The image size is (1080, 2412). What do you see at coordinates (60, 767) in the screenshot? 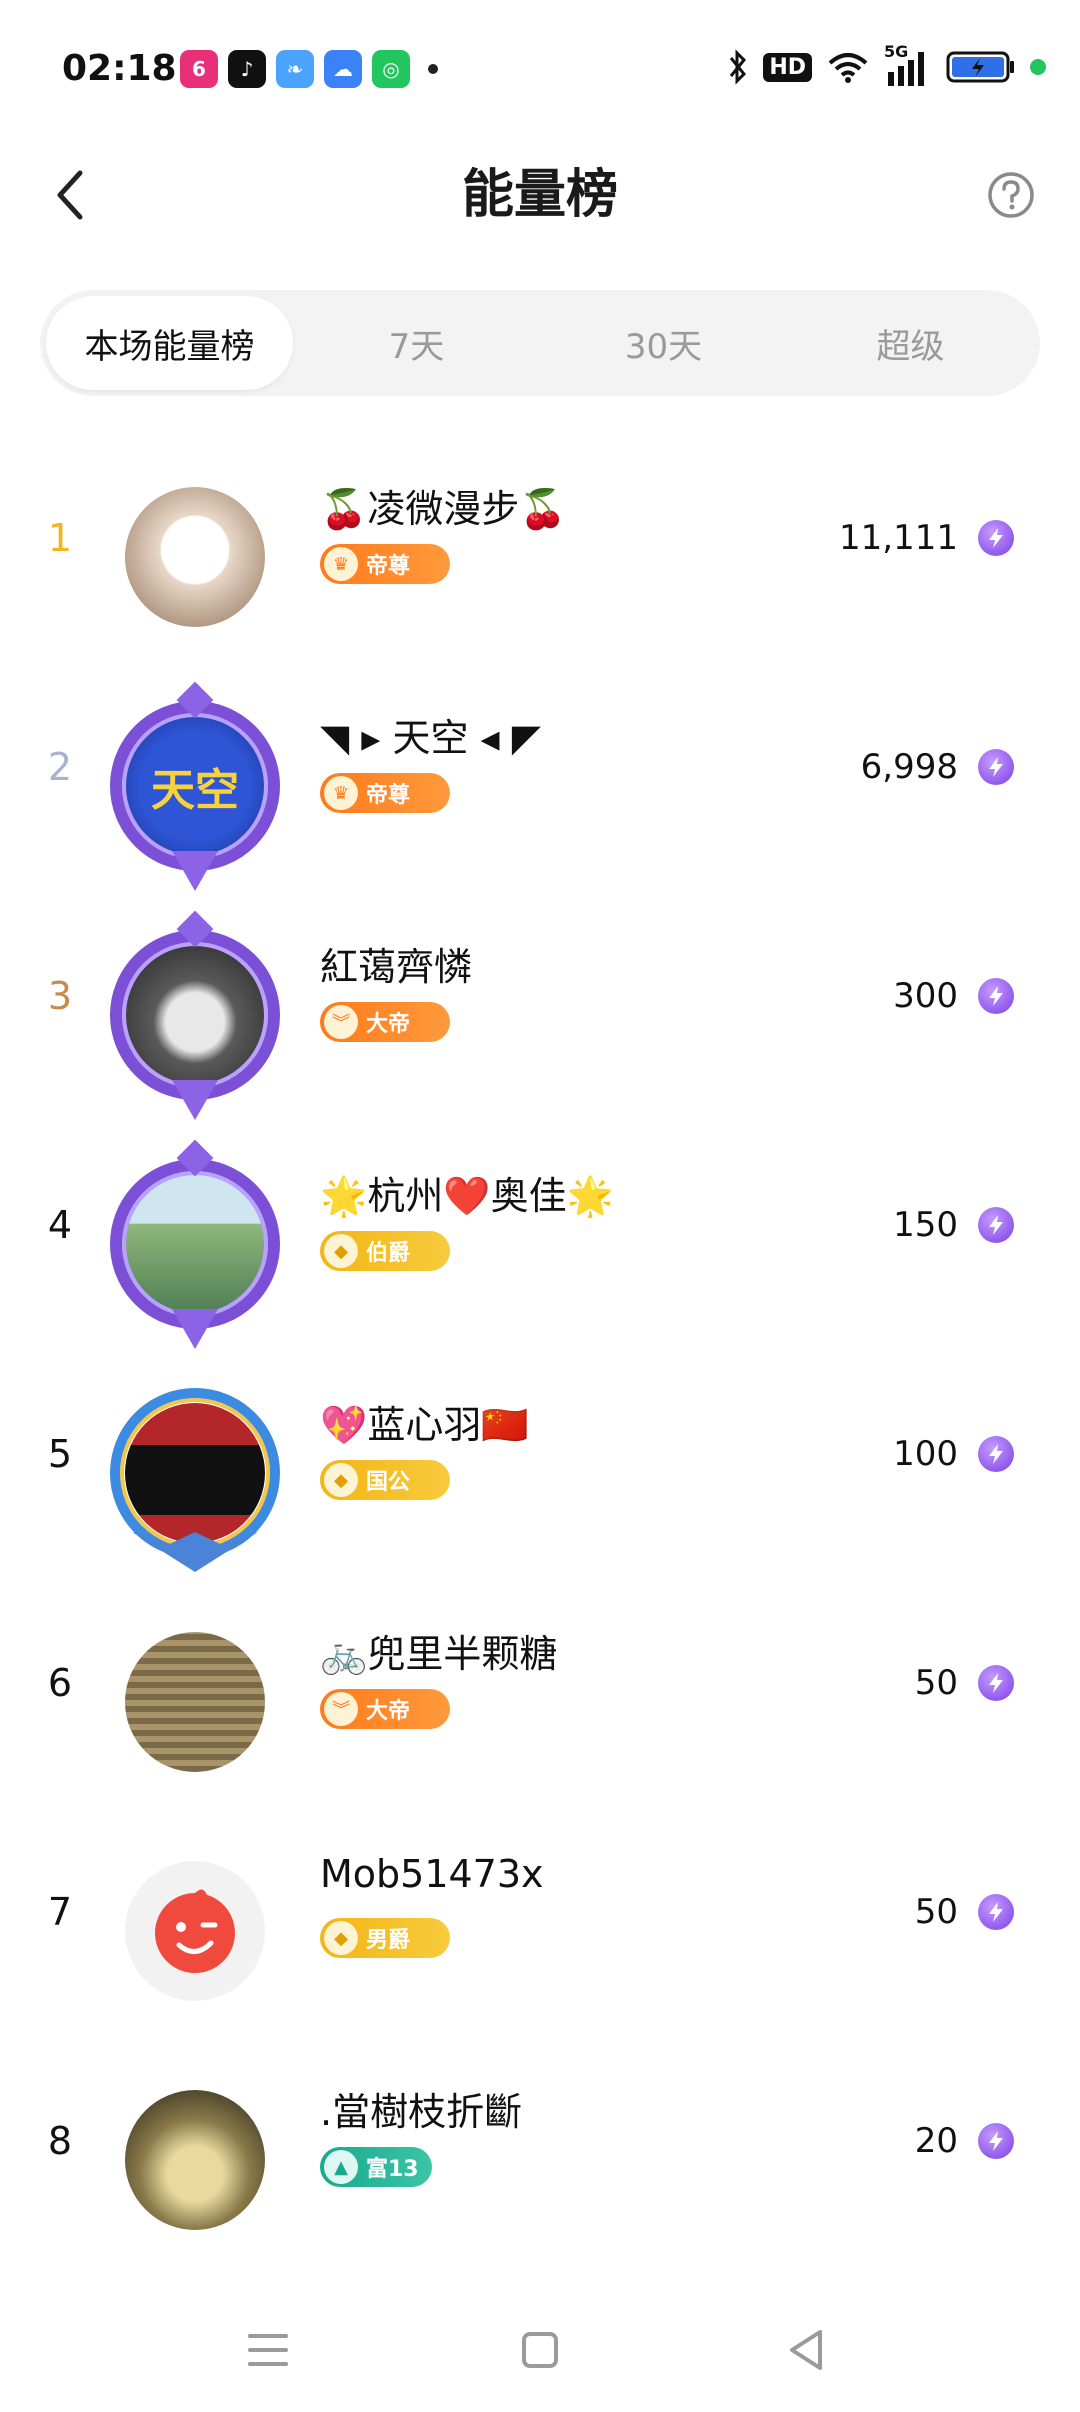
I see `rank-number: 2` at bounding box center [60, 767].